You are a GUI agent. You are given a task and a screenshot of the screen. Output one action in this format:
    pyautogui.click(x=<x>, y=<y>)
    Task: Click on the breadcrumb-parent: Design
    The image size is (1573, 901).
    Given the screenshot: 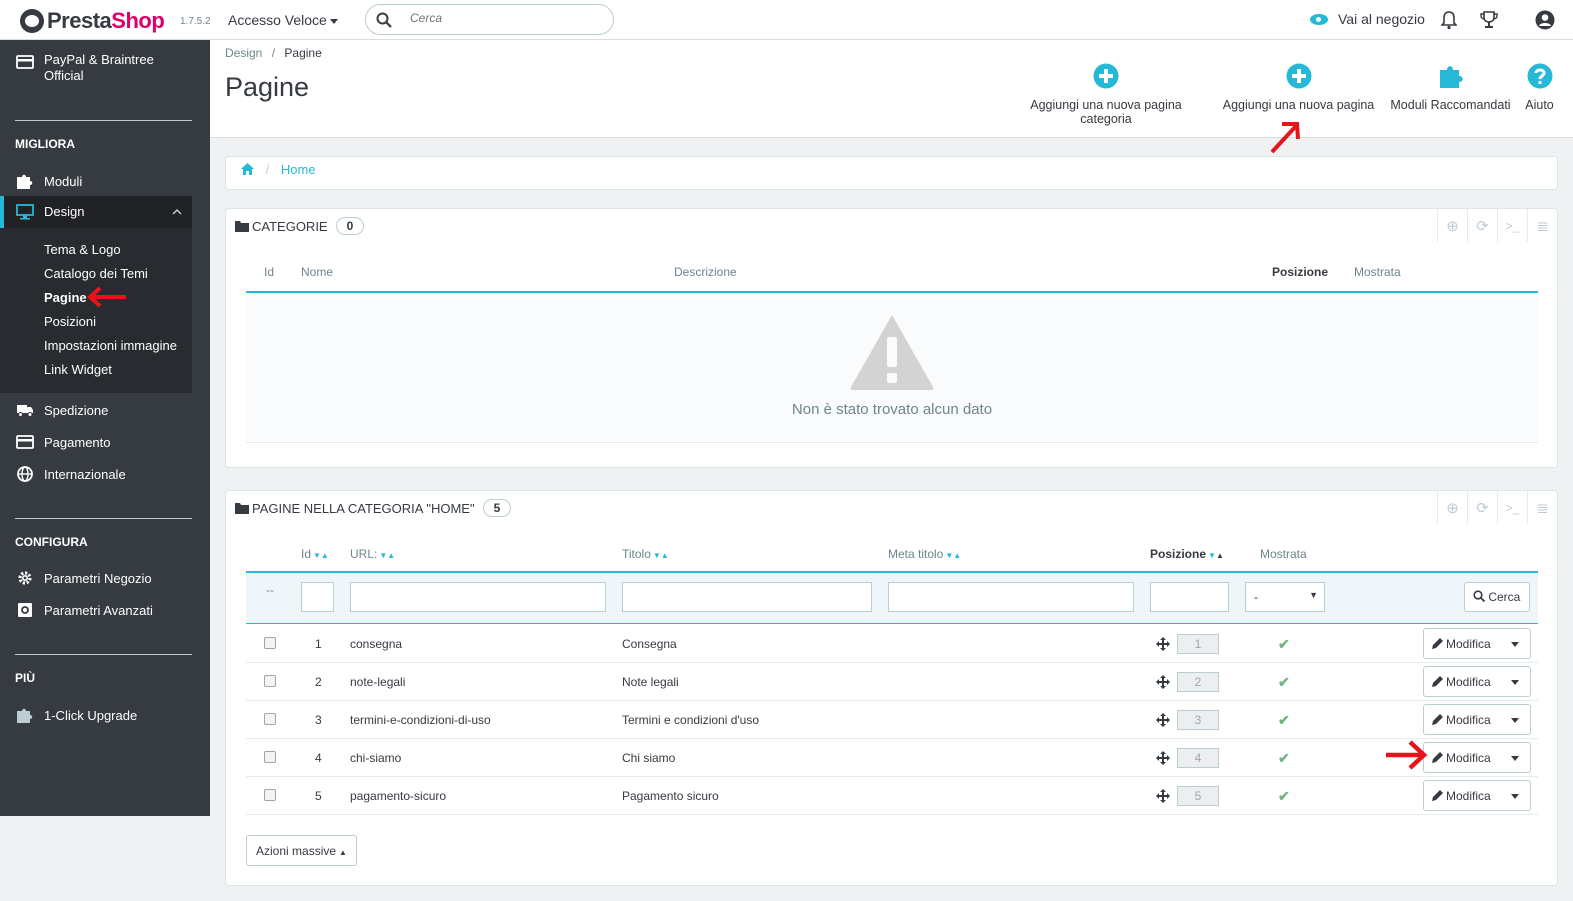 What is the action you would take?
    pyautogui.click(x=243, y=53)
    